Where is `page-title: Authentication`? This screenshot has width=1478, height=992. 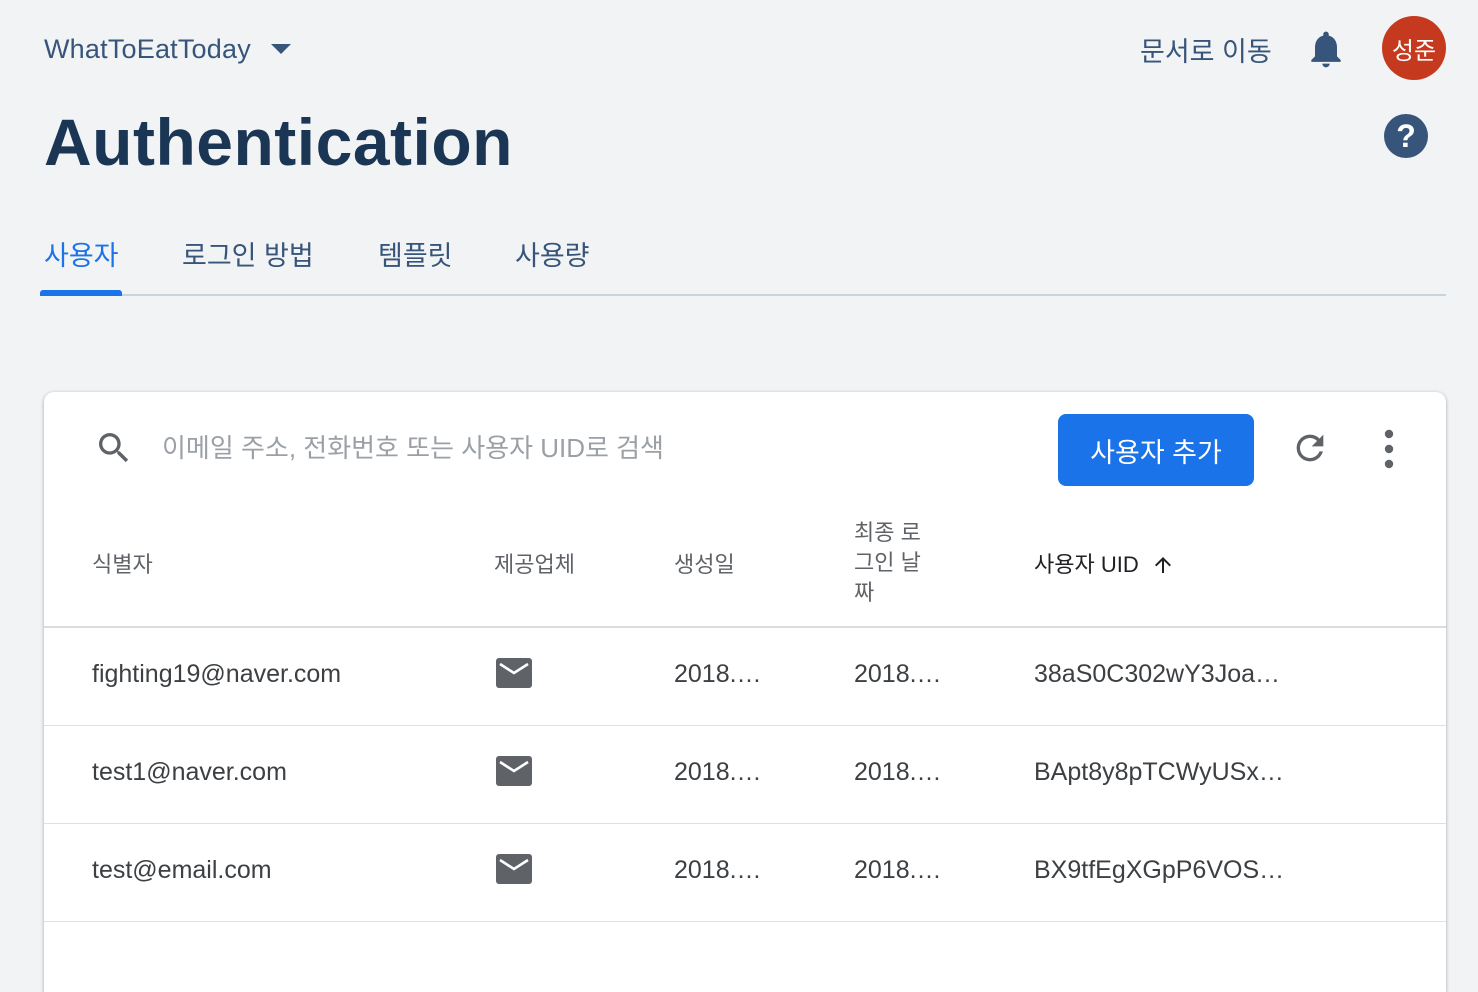 page-title: Authentication is located at coordinates (278, 142).